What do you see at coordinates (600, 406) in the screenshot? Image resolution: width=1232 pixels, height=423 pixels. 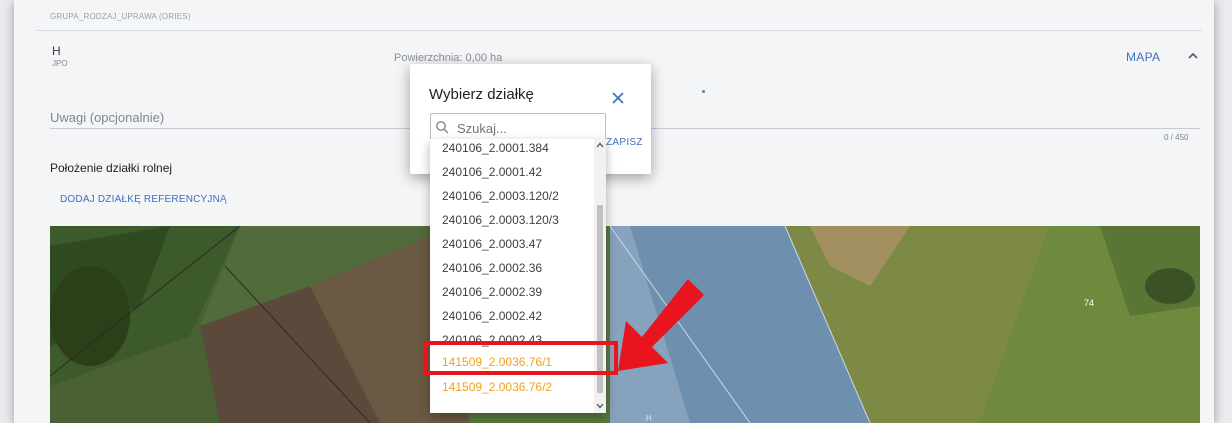 I see `chevron-down-icon` at bounding box center [600, 406].